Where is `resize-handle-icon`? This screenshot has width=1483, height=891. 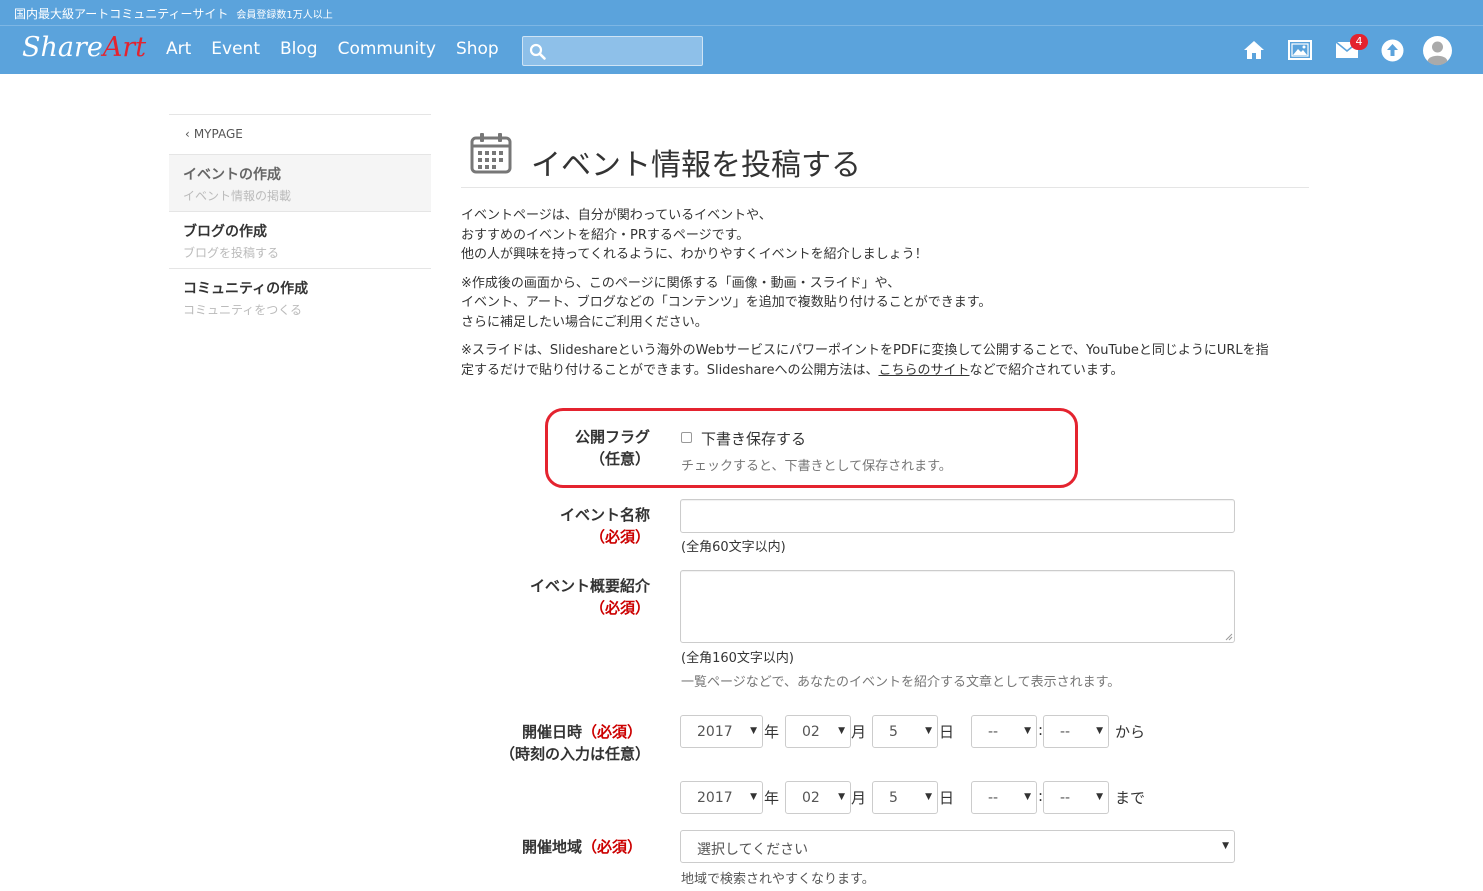
resize-handle-icon is located at coordinates (1228, 636).